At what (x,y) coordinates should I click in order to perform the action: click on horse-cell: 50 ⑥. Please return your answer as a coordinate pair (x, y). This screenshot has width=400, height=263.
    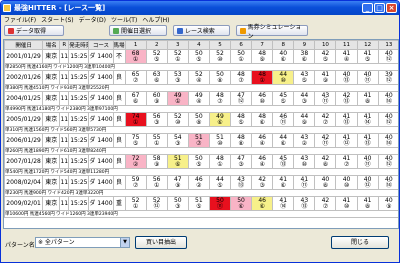
    Looking at the image, I should click on (241, 203).